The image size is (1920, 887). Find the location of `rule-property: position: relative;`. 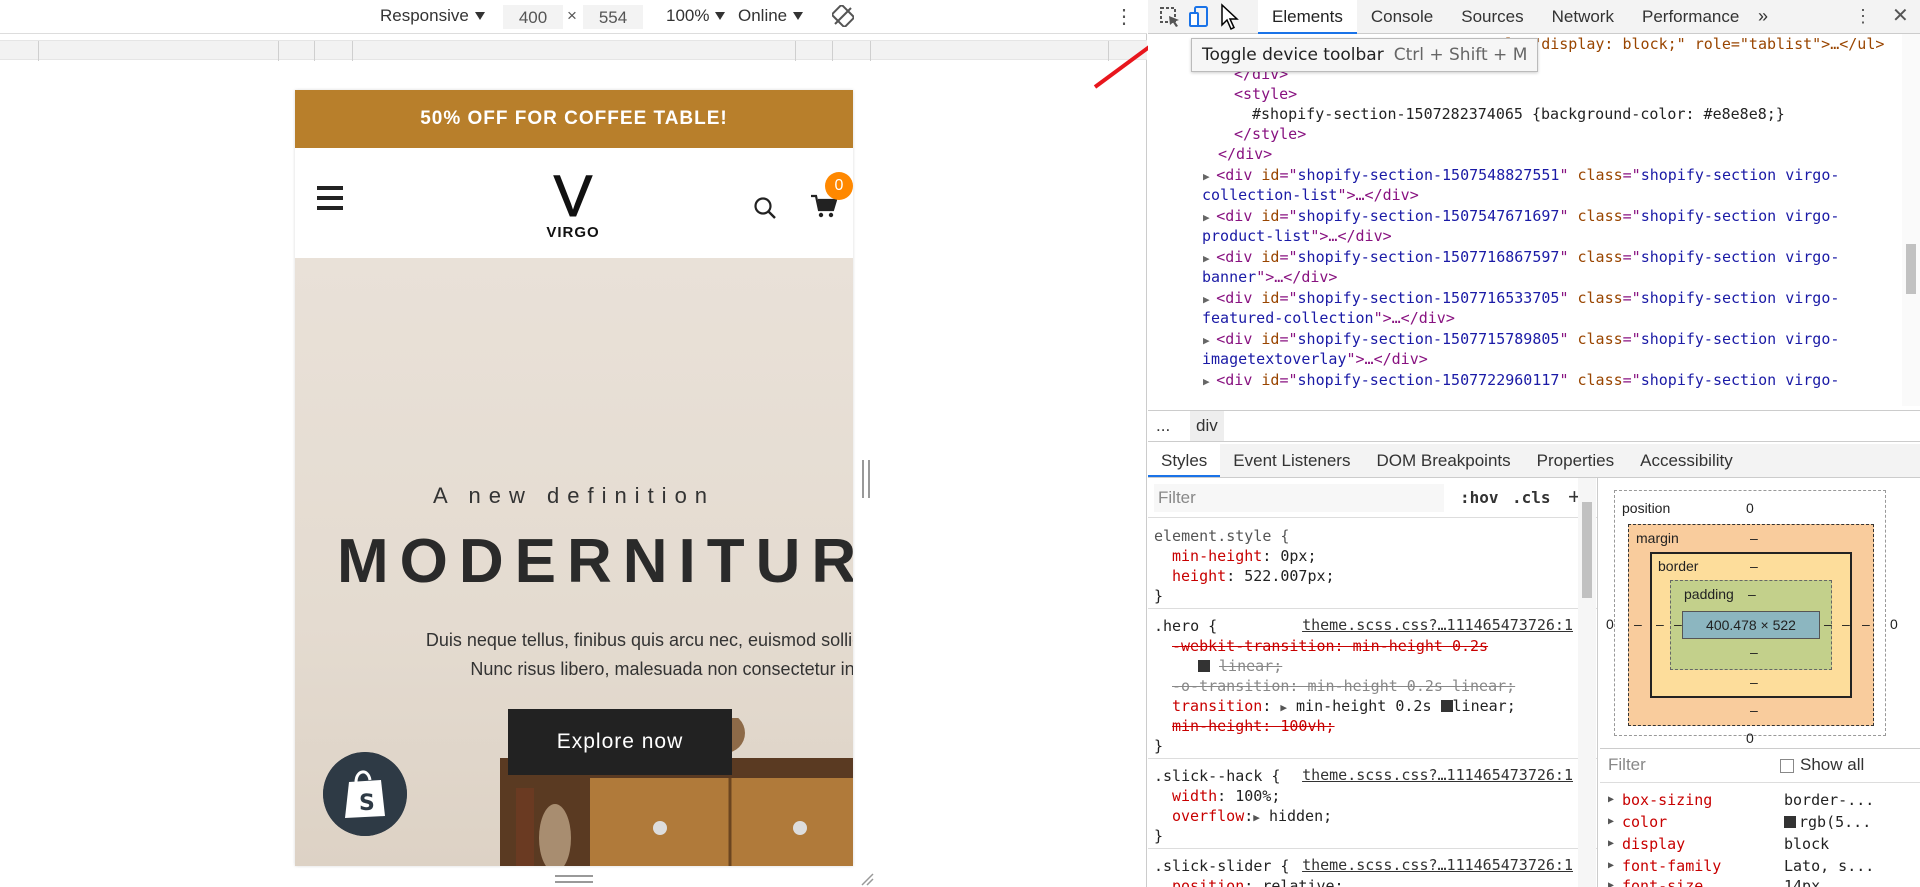

rule-property: position: relative; is located at coordinates (1258, 881).